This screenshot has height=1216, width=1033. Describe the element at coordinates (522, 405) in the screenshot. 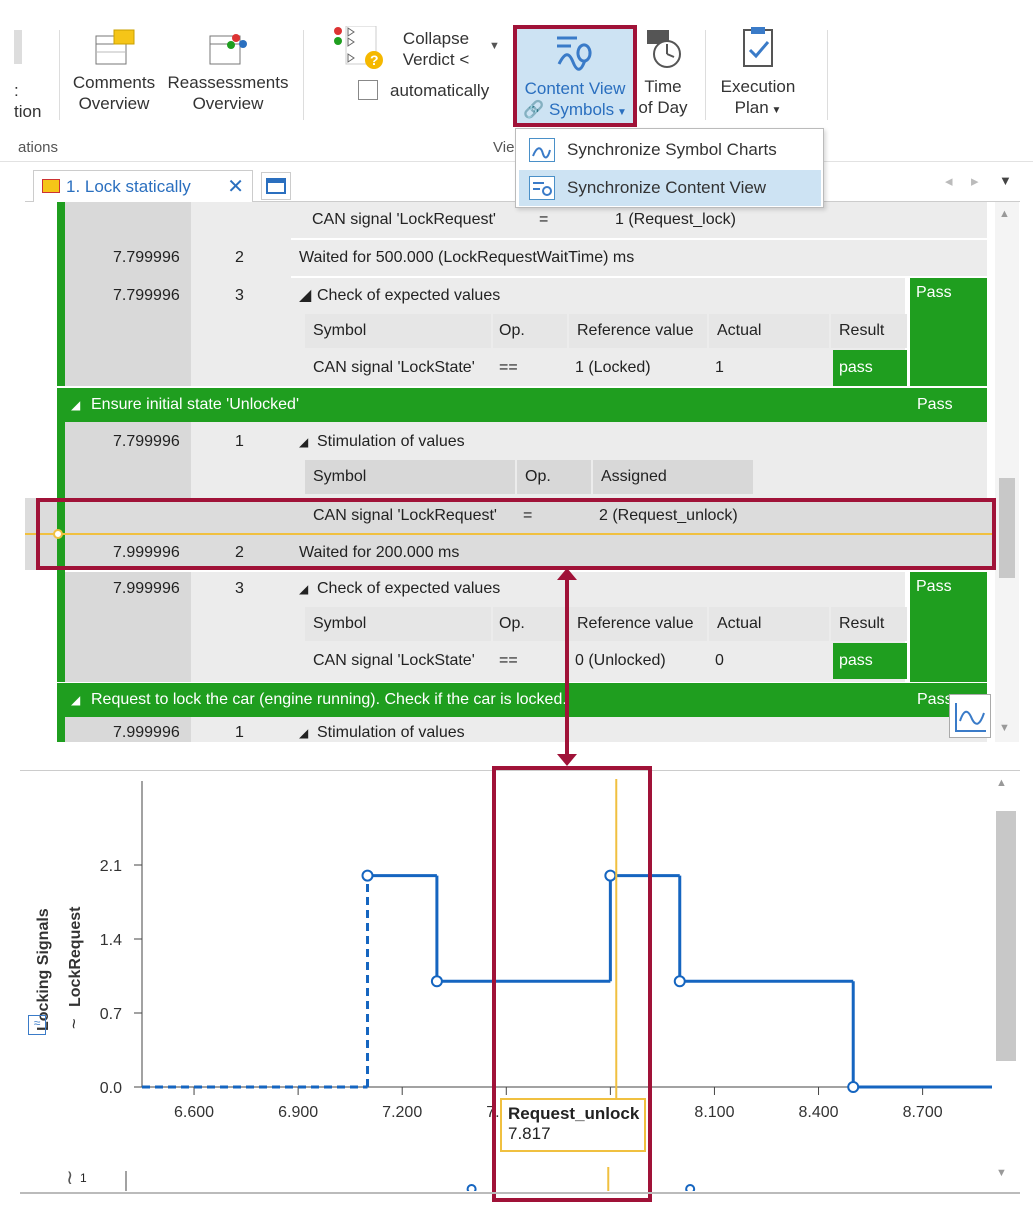

I see `section-header-ensure-unlocked: ◢ Ensure initial state 'Unlocked' Pass` at that location.